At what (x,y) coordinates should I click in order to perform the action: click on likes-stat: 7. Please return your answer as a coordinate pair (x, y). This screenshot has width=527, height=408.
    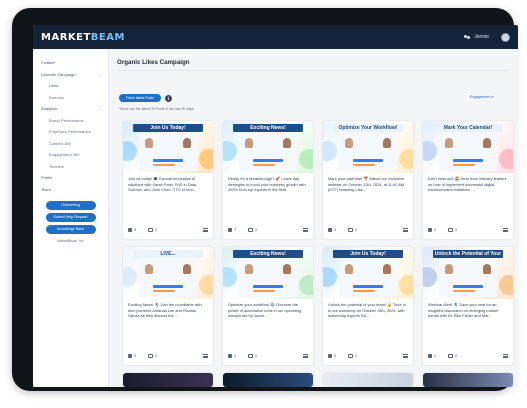
    Looking at the image, I should click on (232, 230).